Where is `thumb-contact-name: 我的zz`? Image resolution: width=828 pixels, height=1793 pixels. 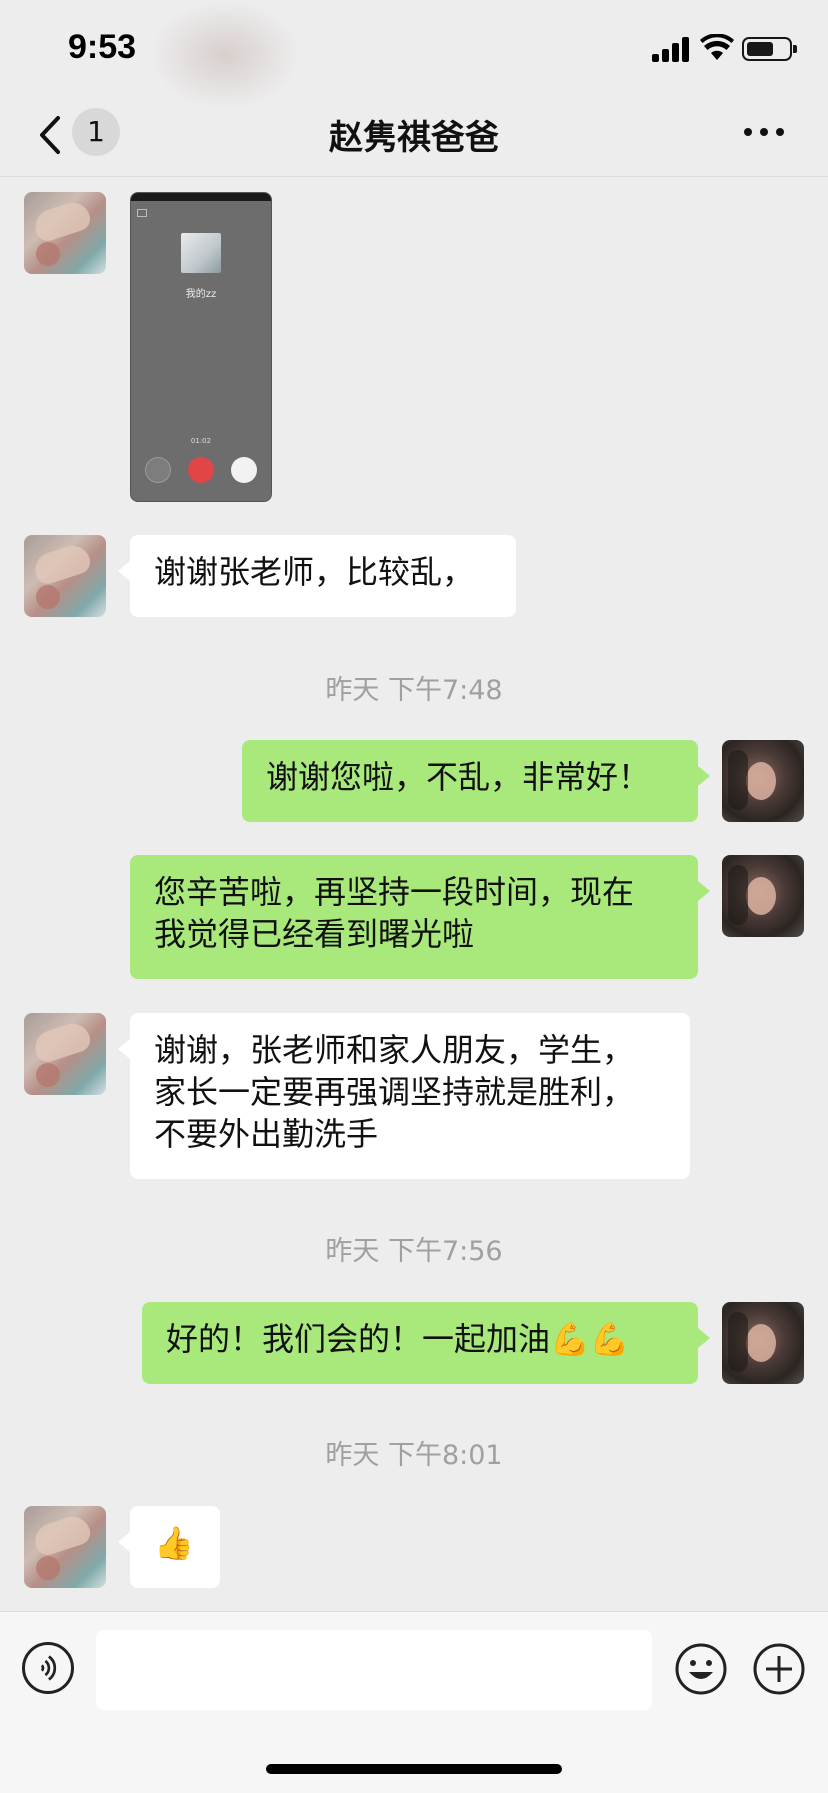
thumb-contact-name: 我的zz is located at coordinates (201, 294).